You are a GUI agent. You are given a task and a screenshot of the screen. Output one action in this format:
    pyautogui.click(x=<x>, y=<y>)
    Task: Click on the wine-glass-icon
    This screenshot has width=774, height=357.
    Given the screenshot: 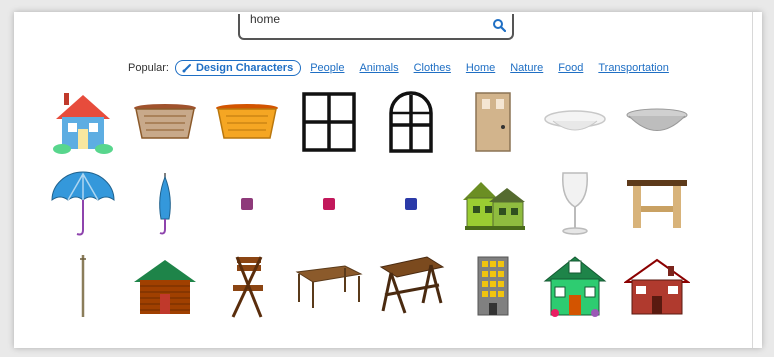 What is the action you would take?
    pyautogui.click(x=575, y=203)
    